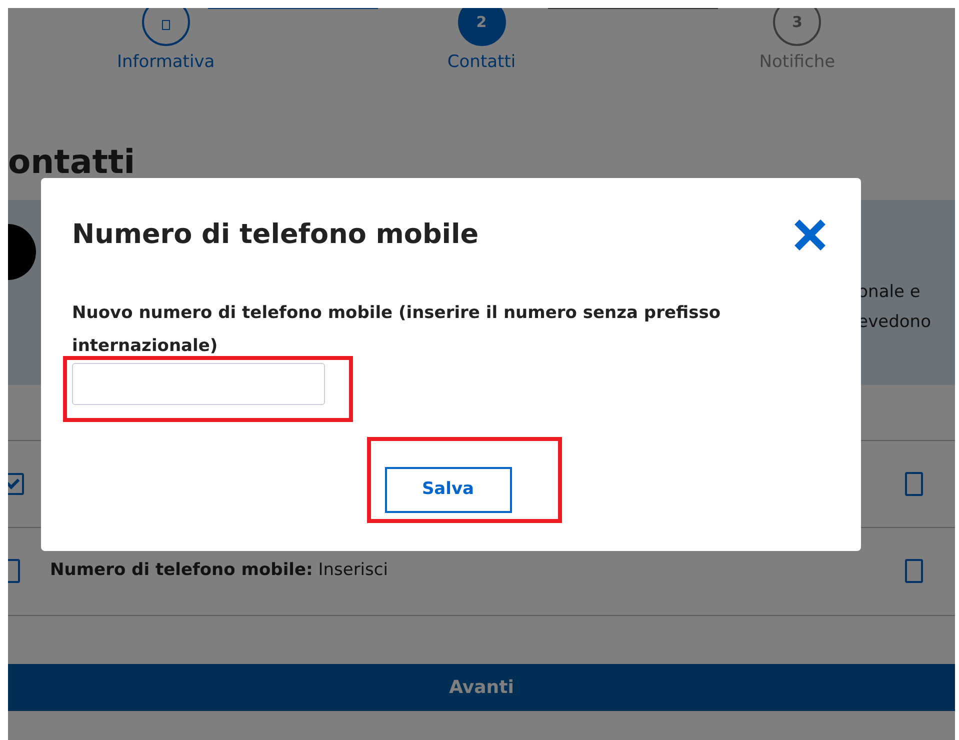  What do you see at coordinates (482, 27) in the screenshot?
I see `step-circle: 2` at bounding box center [482, 27].